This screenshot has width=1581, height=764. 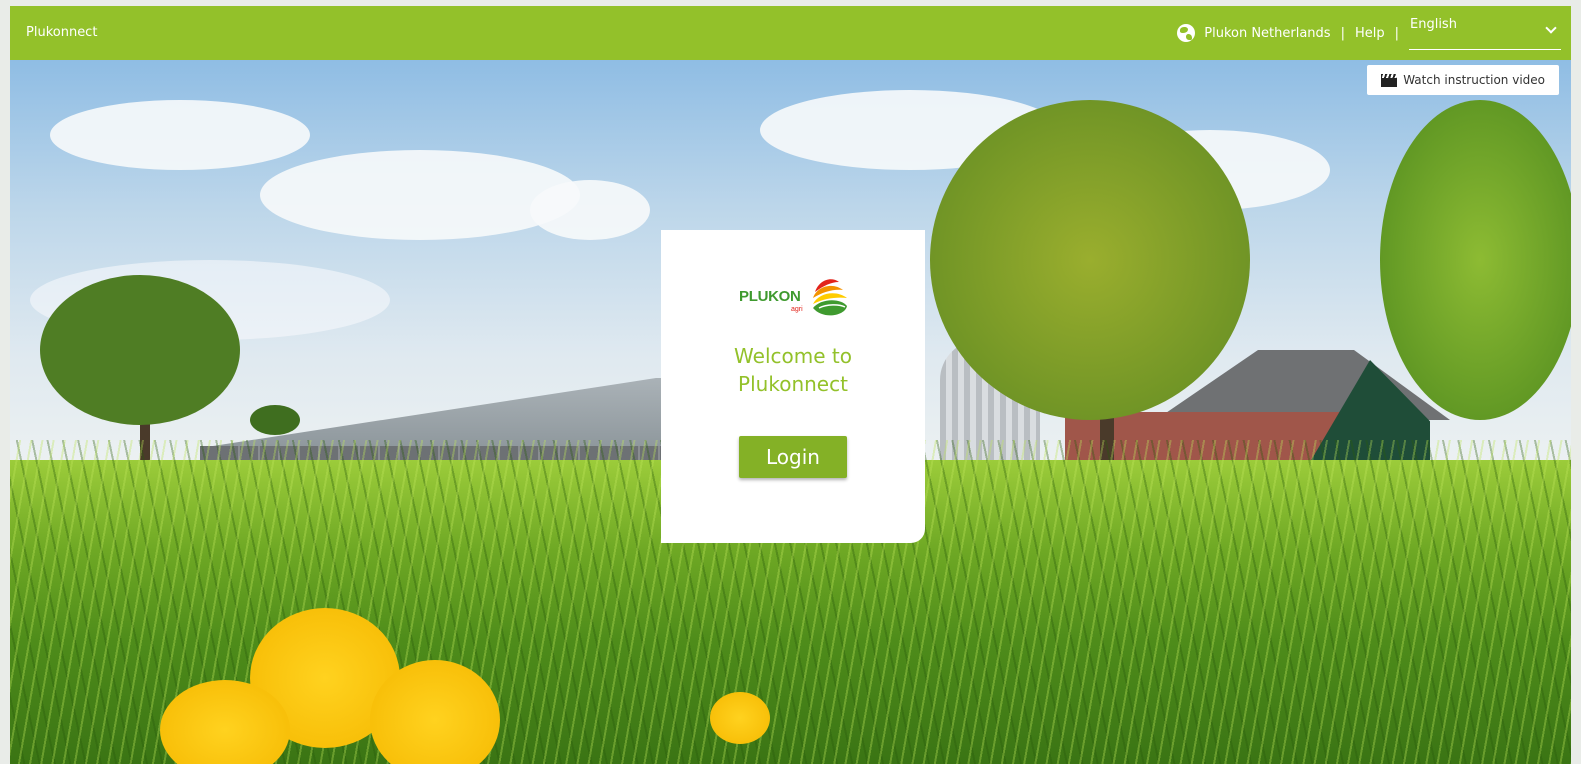 I want to click on brand-name: Plukonnect, so click(x=62, y=32).